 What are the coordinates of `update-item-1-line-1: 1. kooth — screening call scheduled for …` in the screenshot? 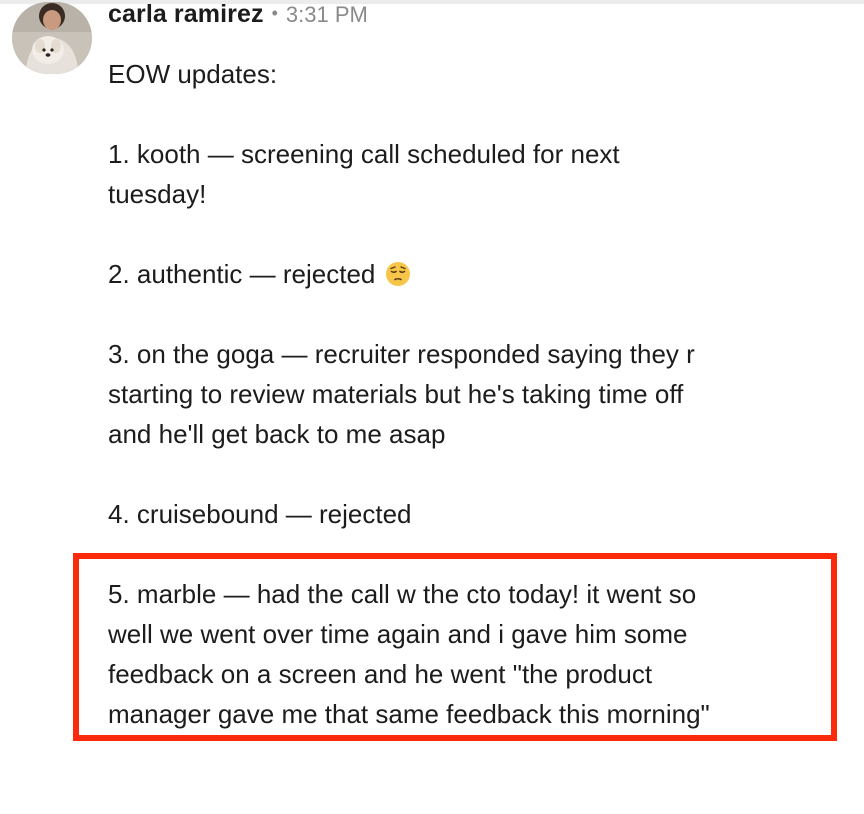 It's located at (364, 154).